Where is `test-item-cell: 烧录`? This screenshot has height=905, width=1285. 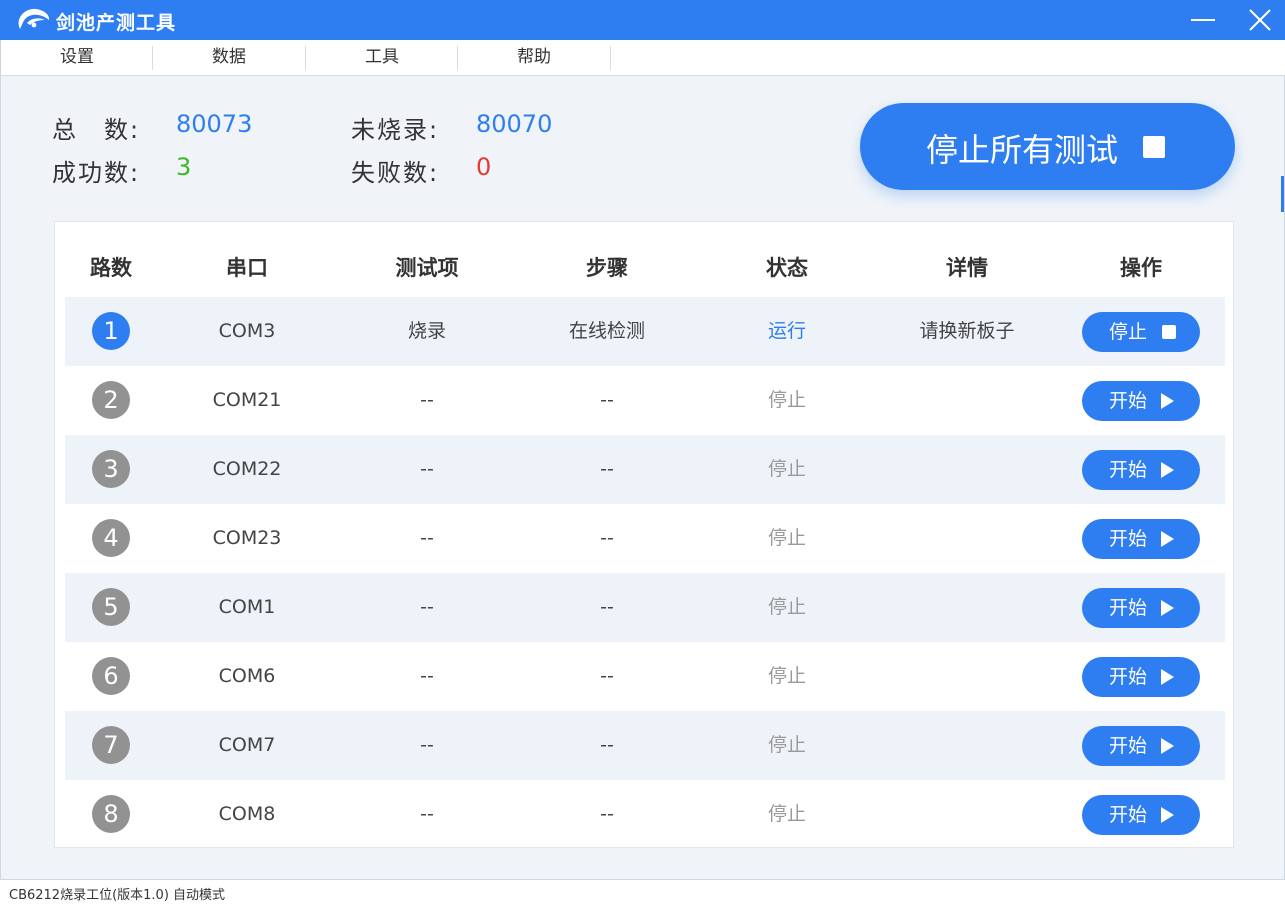 test-item-cell: 烧录 is located at coordinates (426, 331).